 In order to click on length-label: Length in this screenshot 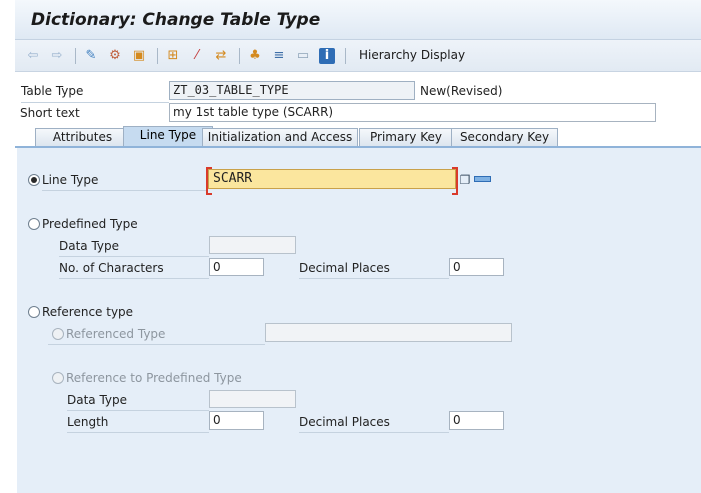, I will do `click(88, 422)`.